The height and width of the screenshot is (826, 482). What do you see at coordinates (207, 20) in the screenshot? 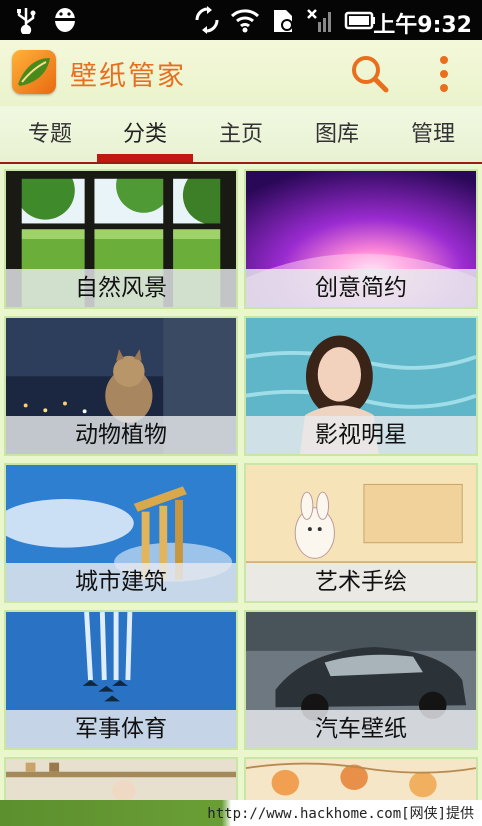
I see `sync-icon` at bounding box center [207, 20].